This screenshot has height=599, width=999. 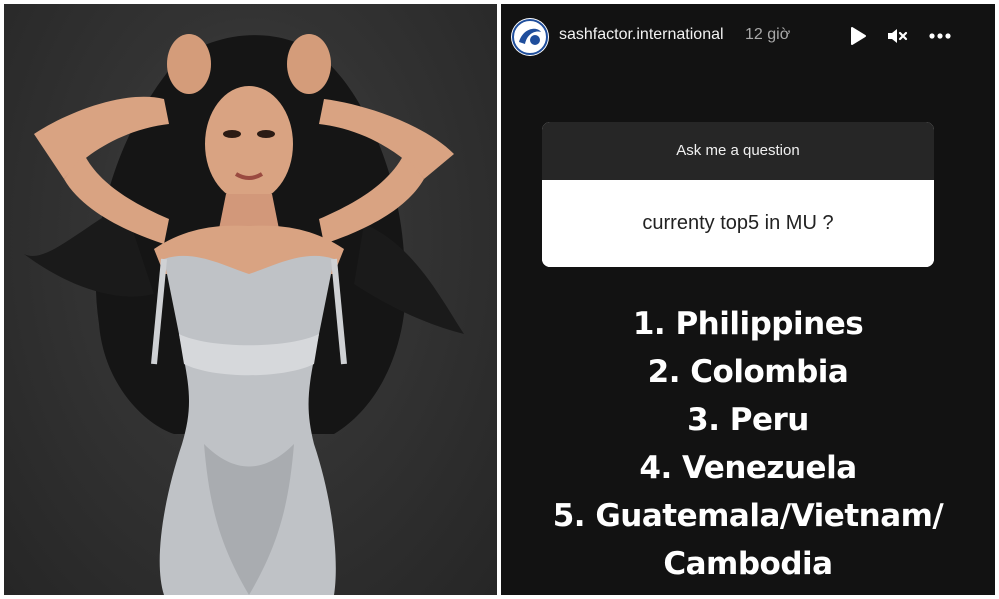 What do you see at coordinates (940, 36) in the screenshot?
I see `more-dots-icon` at bounding box center [940, 36].